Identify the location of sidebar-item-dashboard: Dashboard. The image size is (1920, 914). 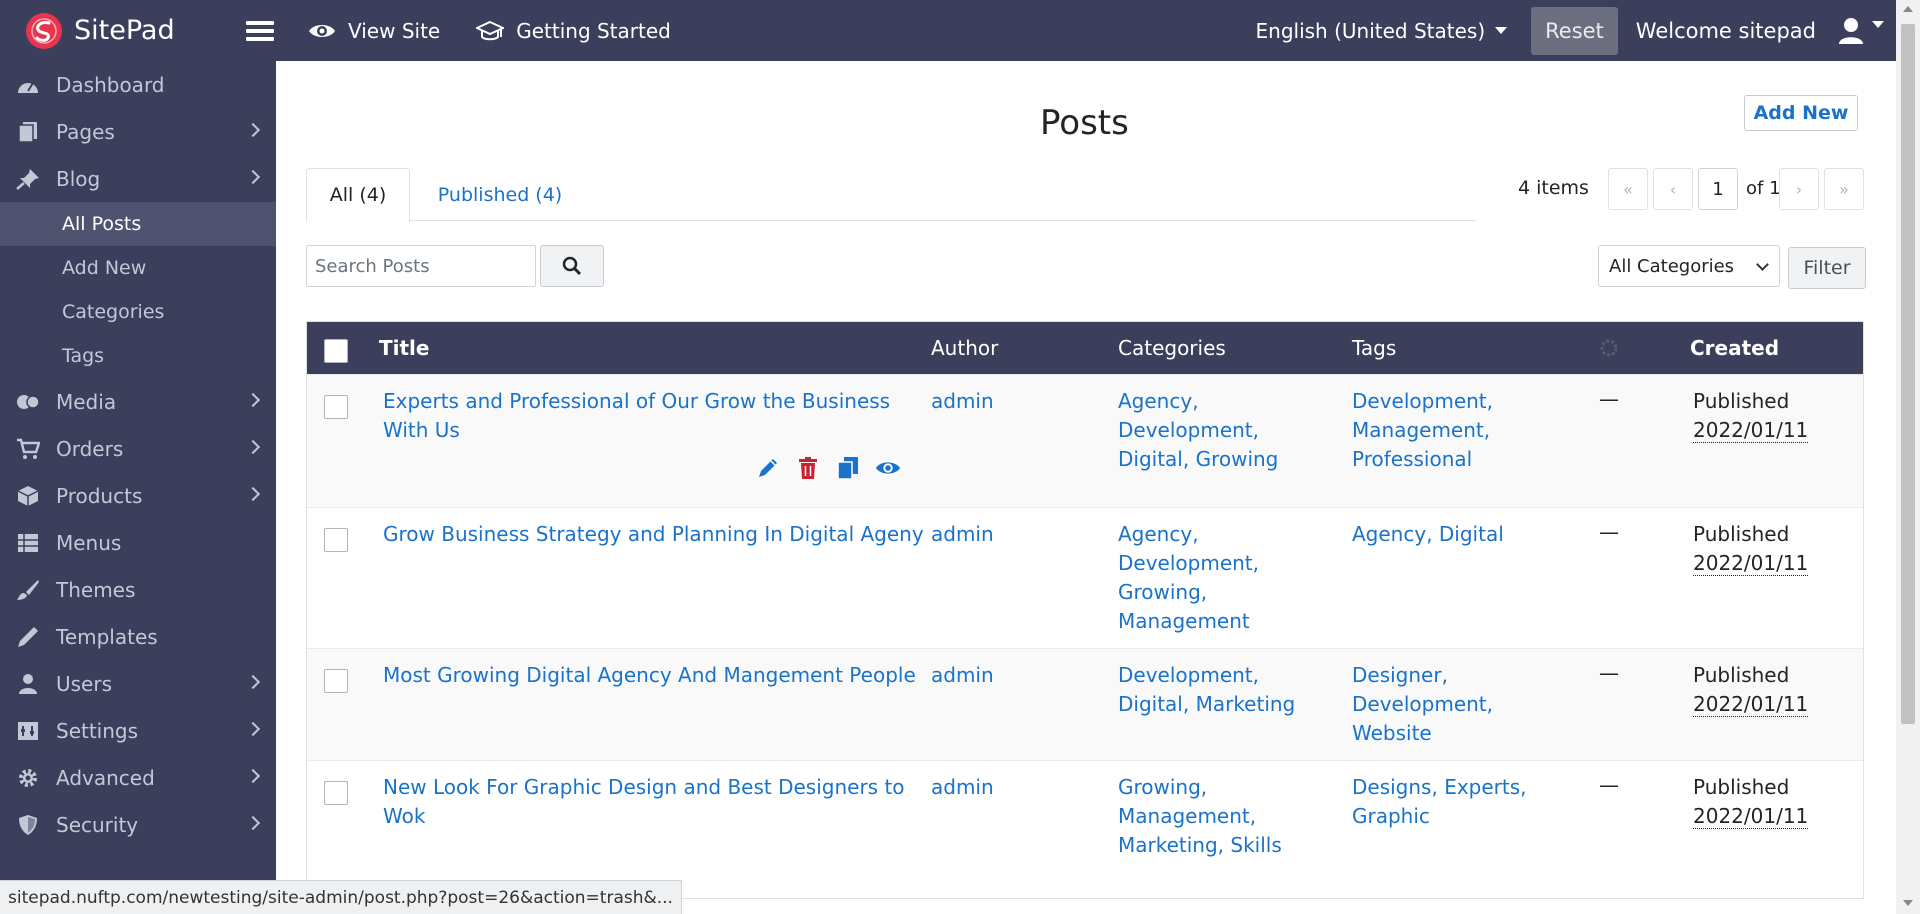
(138, 84).